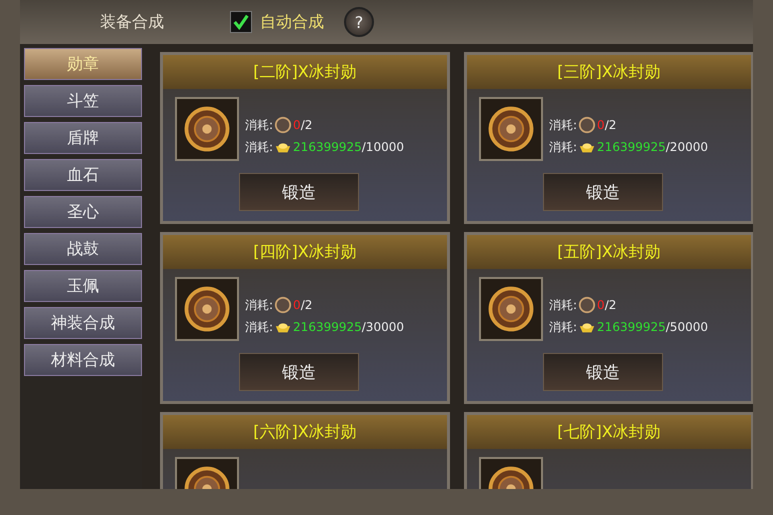 The height and width of the screenshot is (515, 773). What do you see at coordinates (609, 72) in the screenshot?
I see `recipe-title: [三阶]X冰封勋` at bounding box center [609, 72].